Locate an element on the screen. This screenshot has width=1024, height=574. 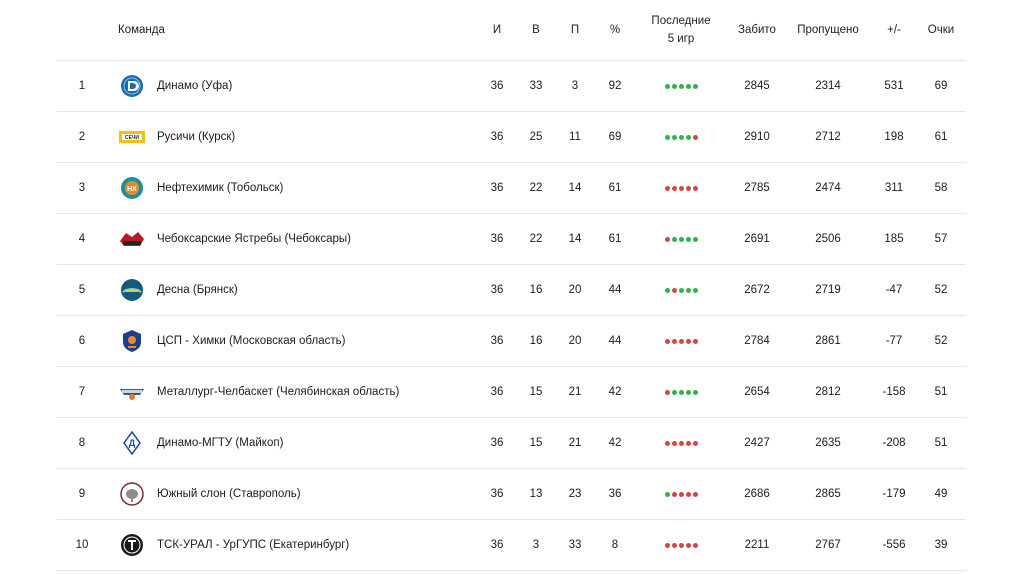
metallurg-logo-icon is located at coordinates (132, 392).